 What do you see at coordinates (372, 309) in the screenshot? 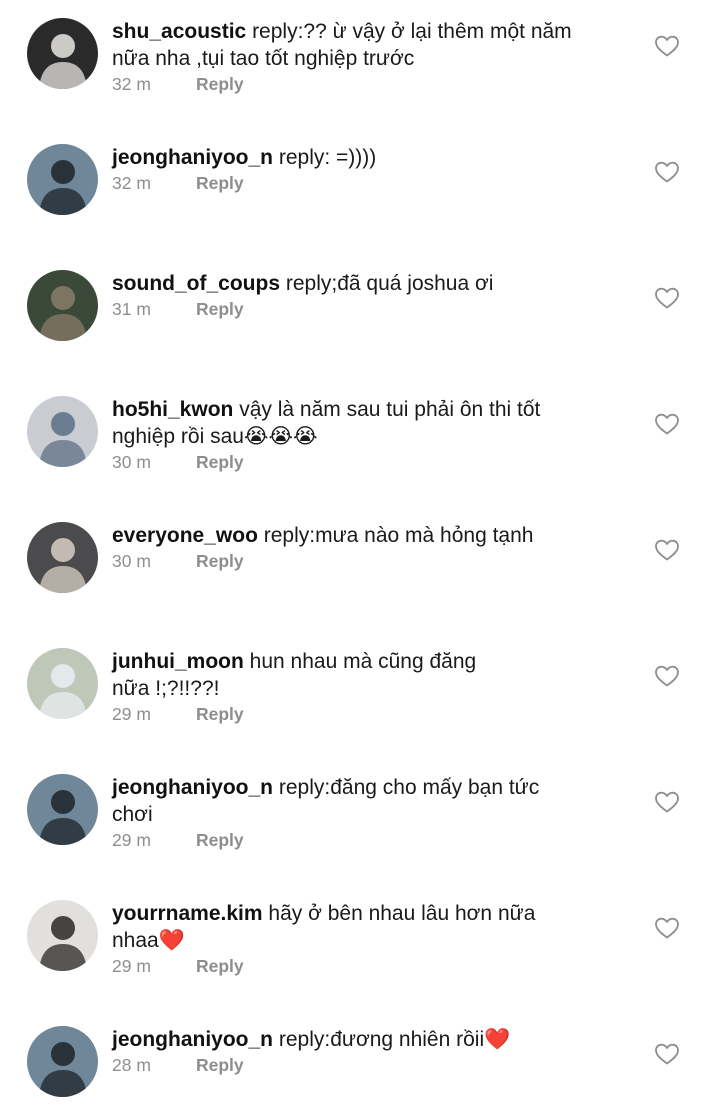
I see `comment-meta: 31 m Reply` at bounding box center [372, 309].